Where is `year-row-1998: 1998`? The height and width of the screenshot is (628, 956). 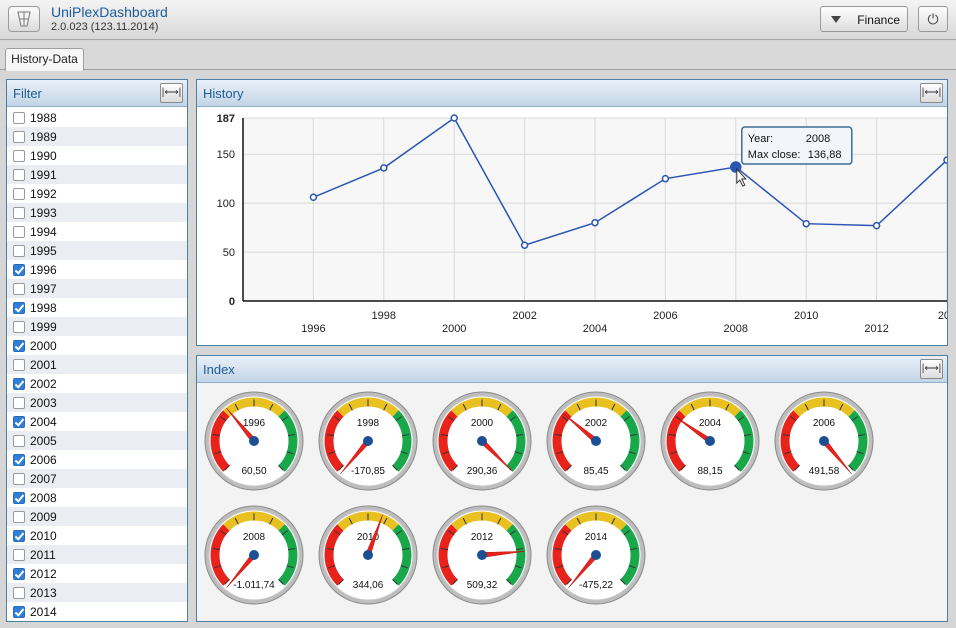
year-row-1998: 1998 is located at coordinates (97, 307).